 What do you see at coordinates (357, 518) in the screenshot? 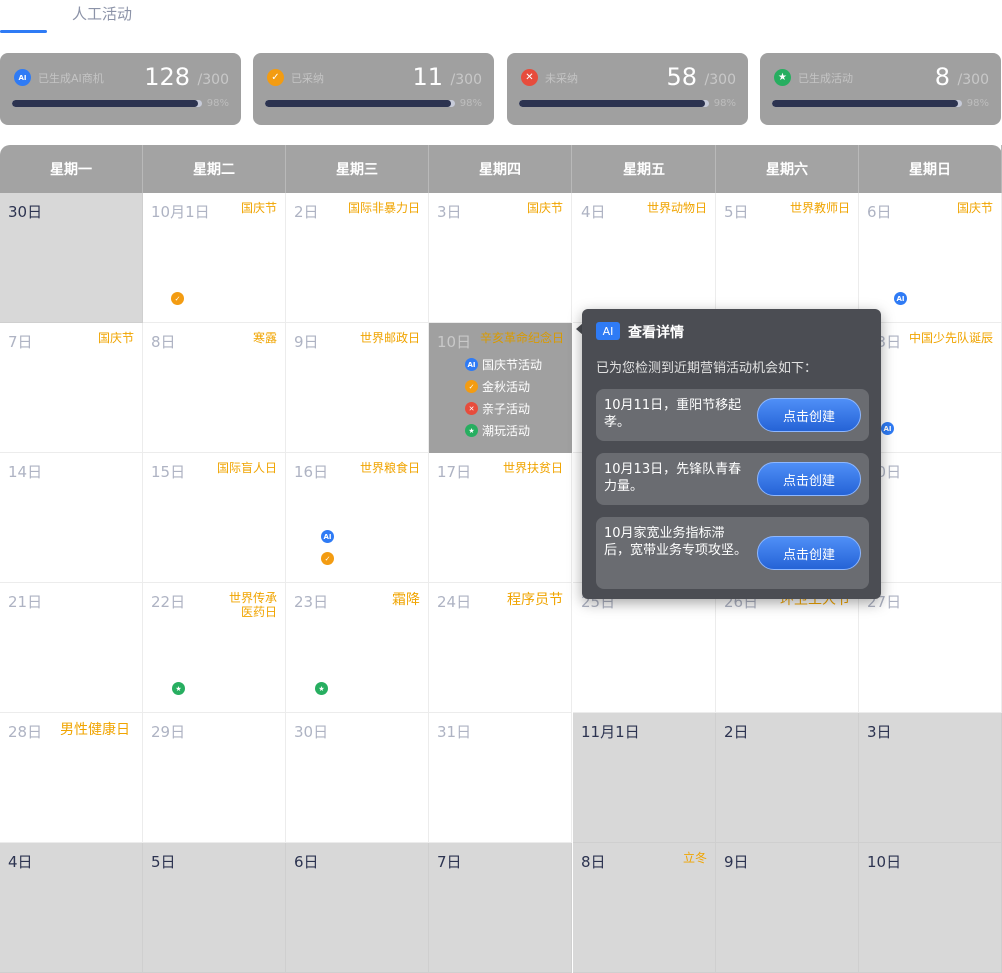
I see `calendar-day-cell: 16日 世界粮食日` at bounding box center [357, 518].